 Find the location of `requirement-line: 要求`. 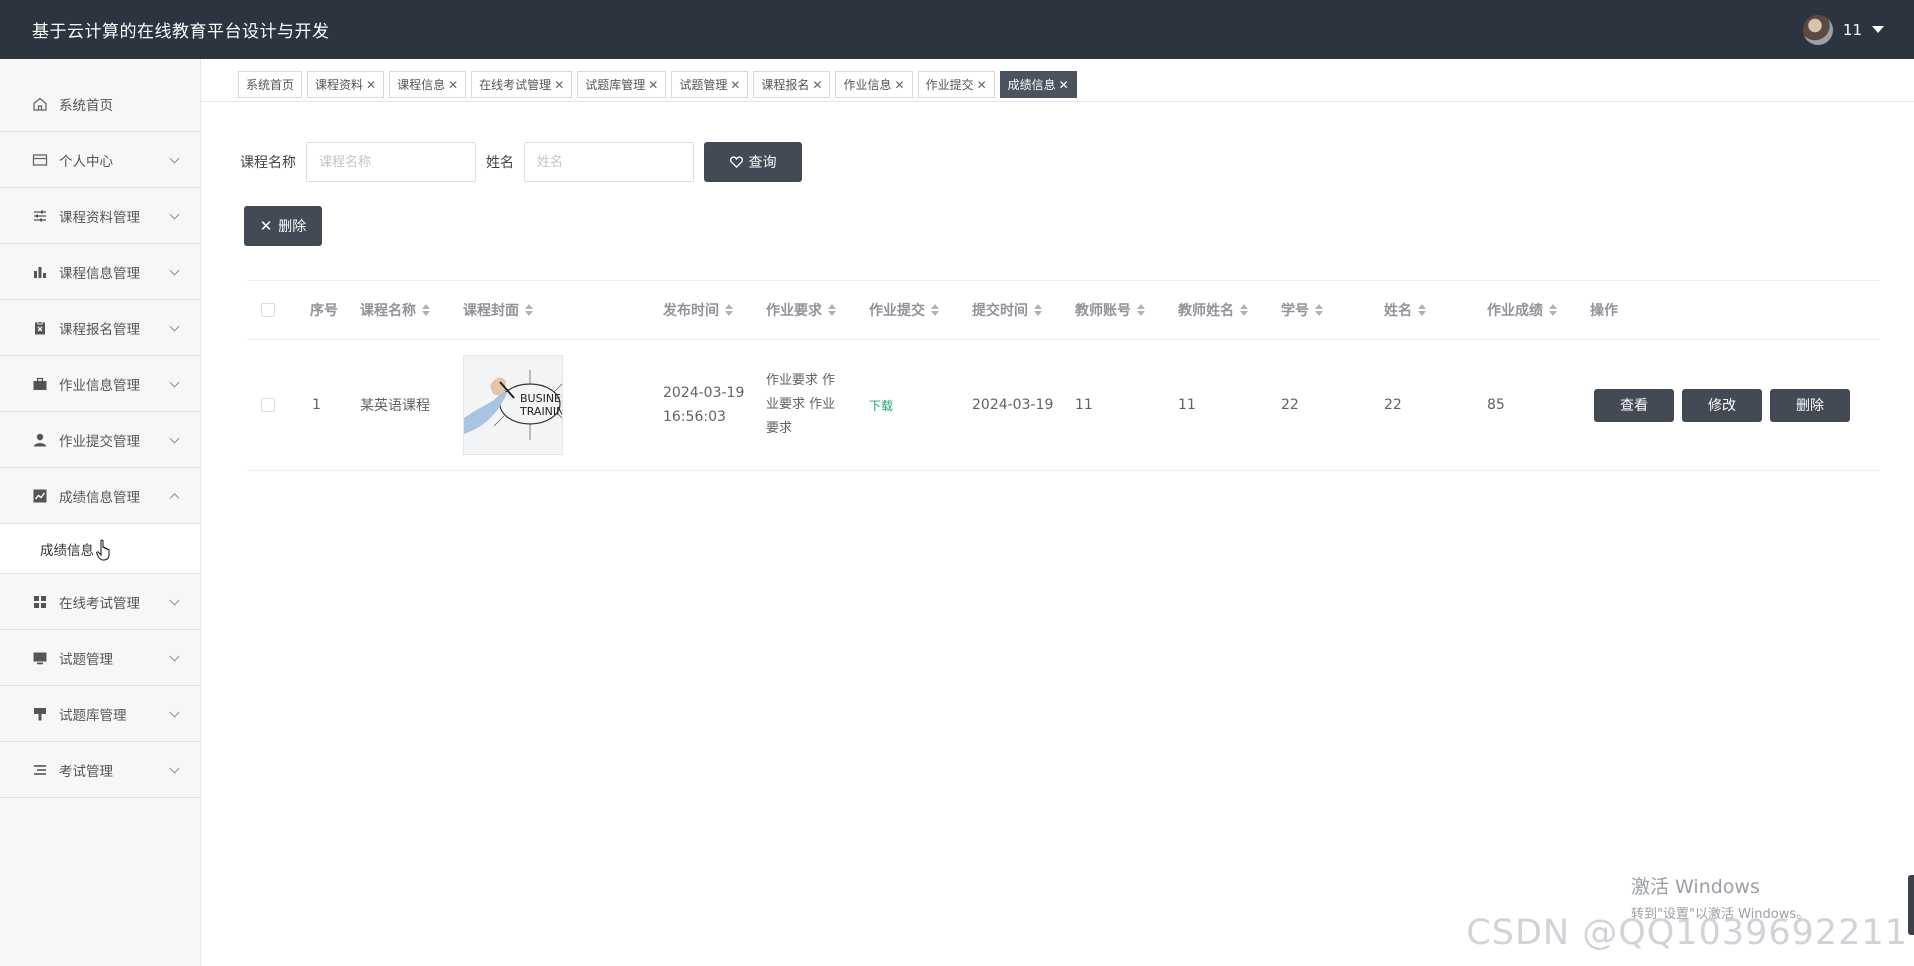

requirement-line: 要求 is located at coordinates (779, 428).